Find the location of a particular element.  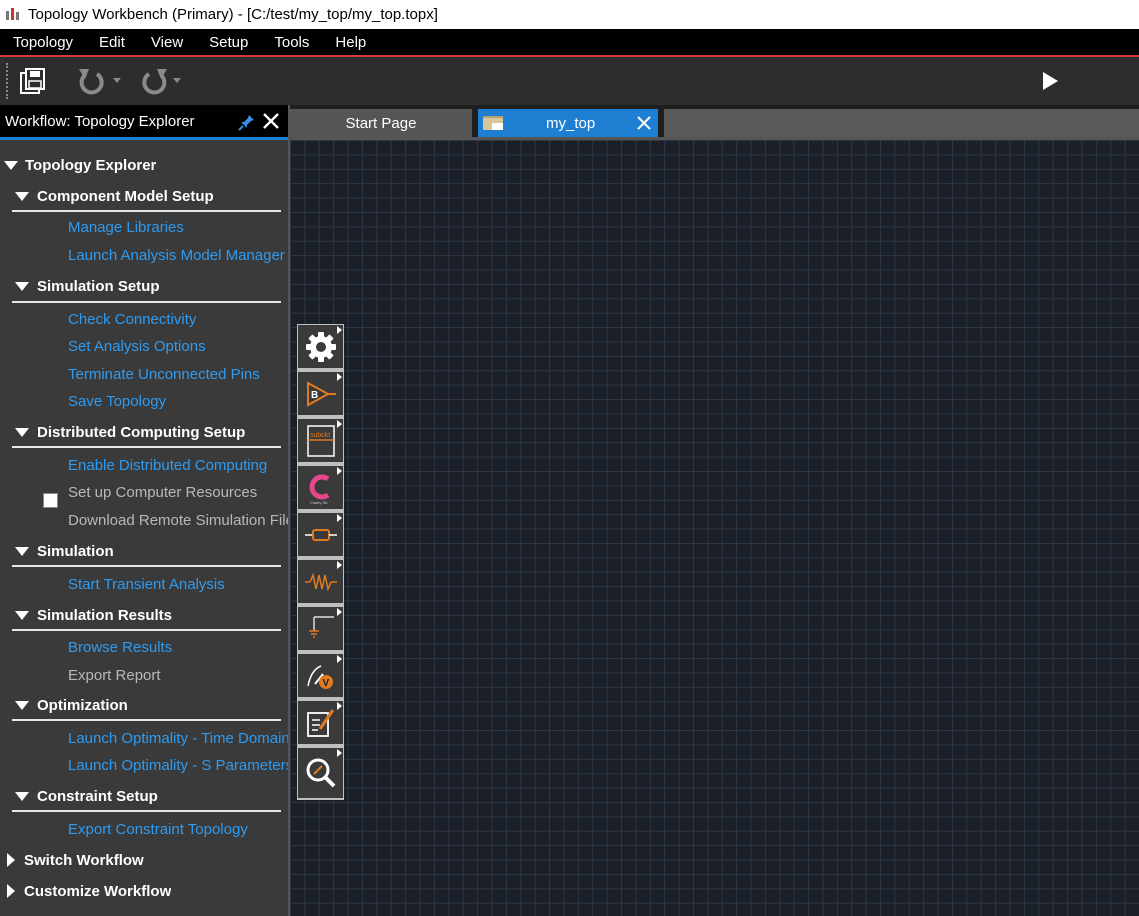

close-tab-icon is located at coordinates (644, 123).